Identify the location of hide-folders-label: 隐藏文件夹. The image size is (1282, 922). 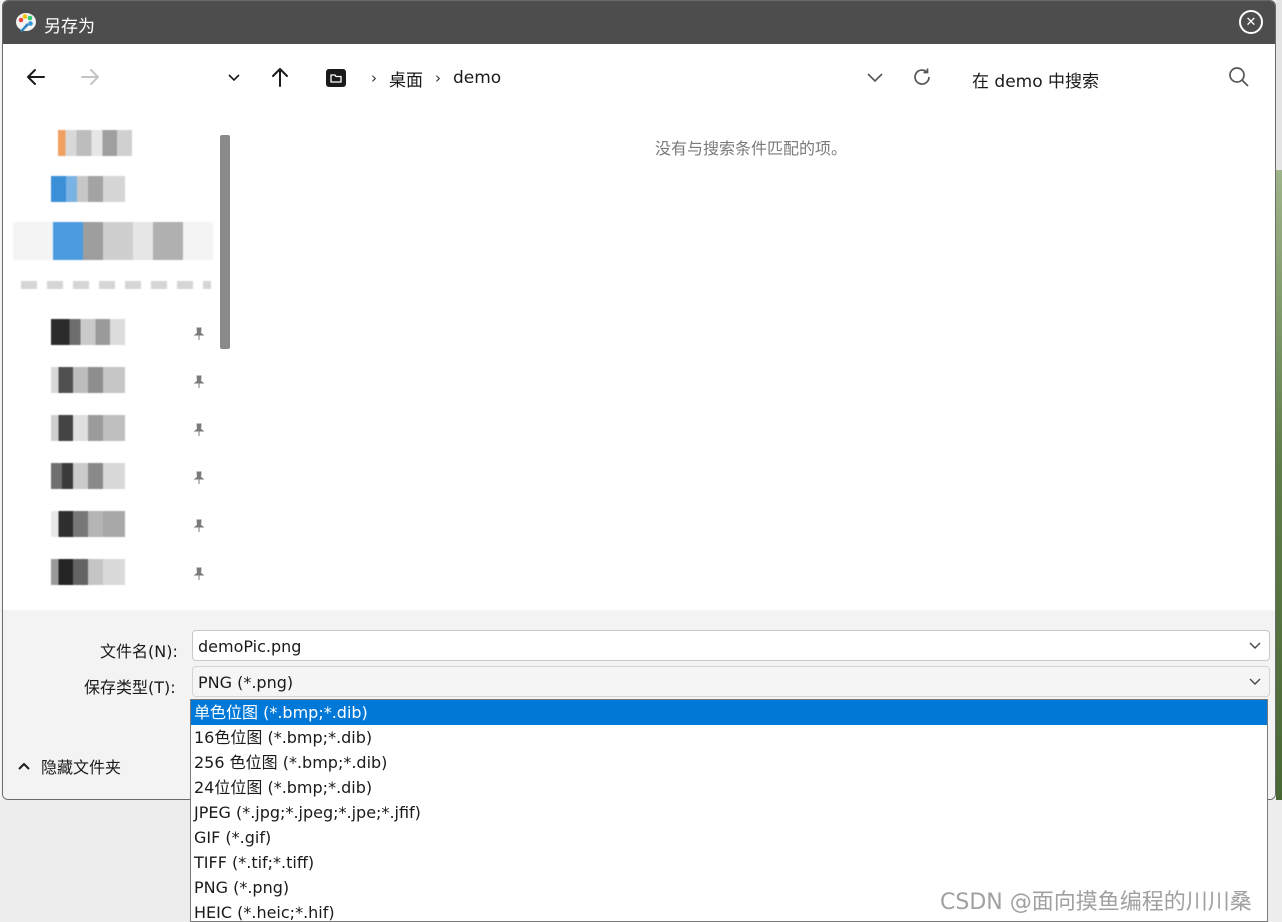
(81, 767).